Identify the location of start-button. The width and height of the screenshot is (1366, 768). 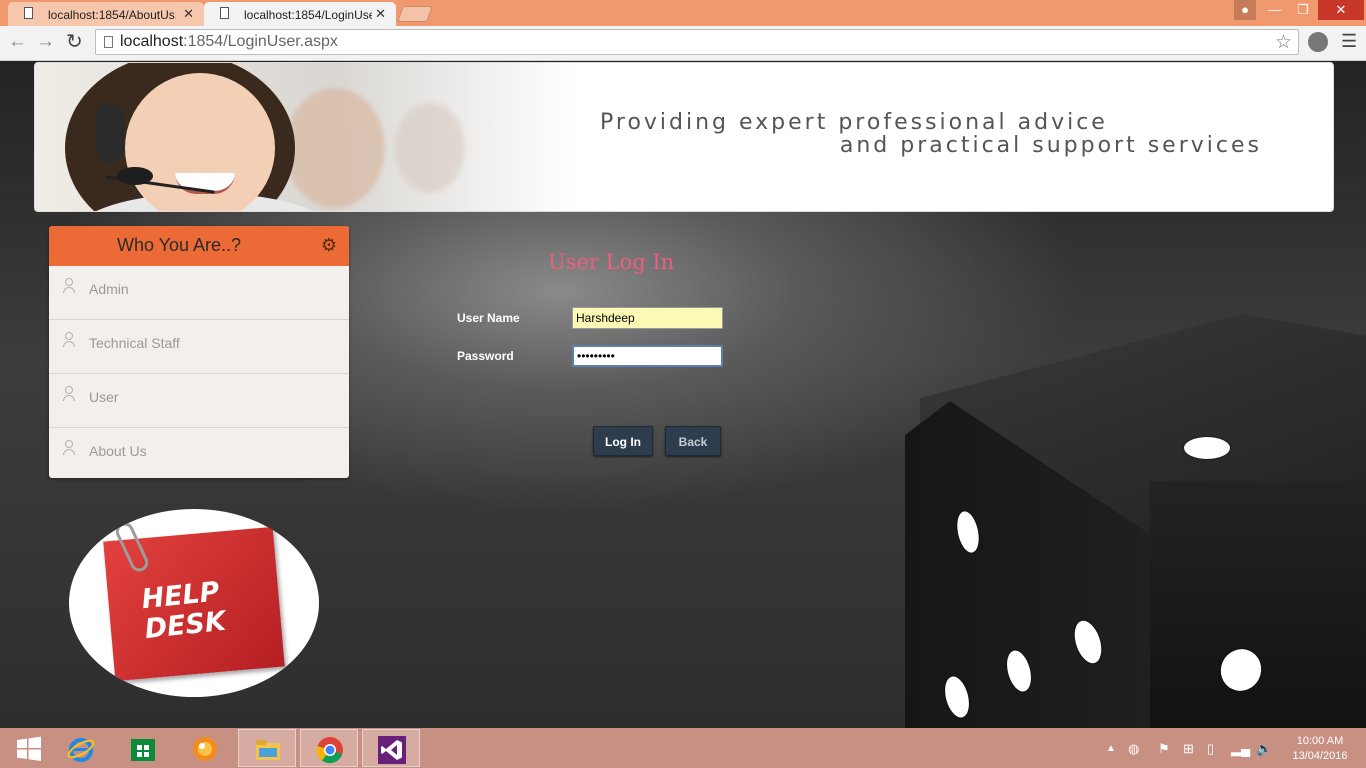
(29, 748).